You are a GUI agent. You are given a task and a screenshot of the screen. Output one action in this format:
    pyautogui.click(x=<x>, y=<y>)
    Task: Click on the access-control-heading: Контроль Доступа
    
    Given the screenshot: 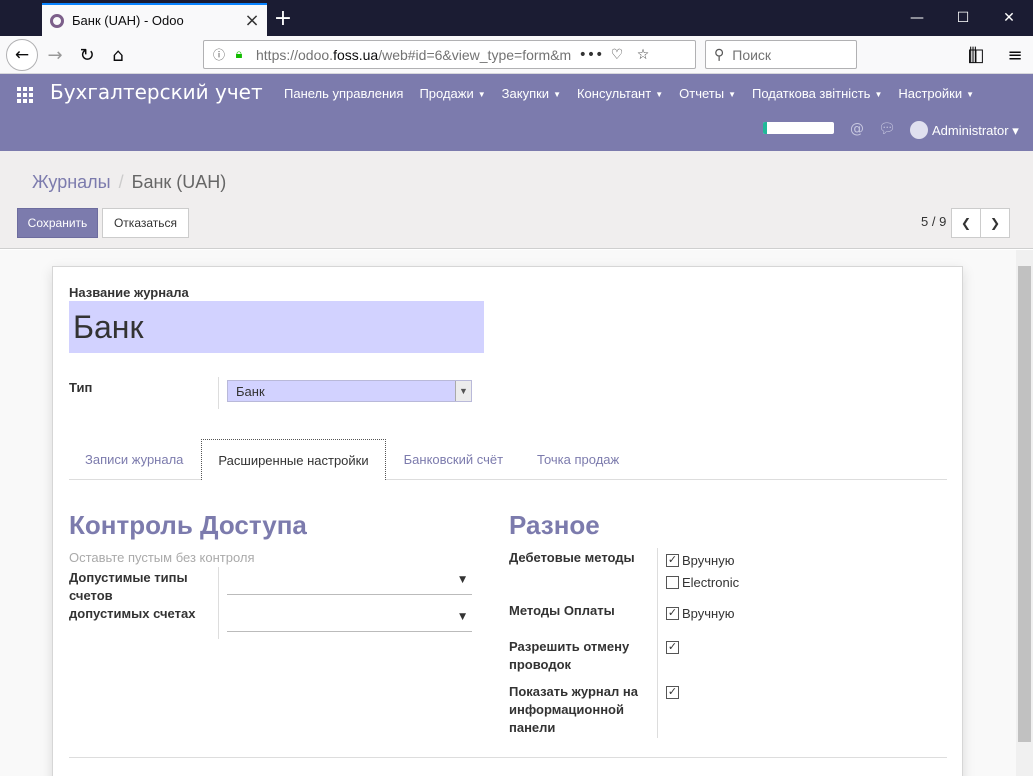 What is the action you would take?
    pyautogui.click(x=188, y=525)
    